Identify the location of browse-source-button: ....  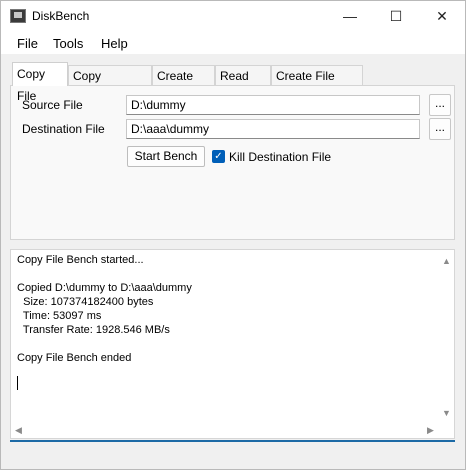
(440, 105).